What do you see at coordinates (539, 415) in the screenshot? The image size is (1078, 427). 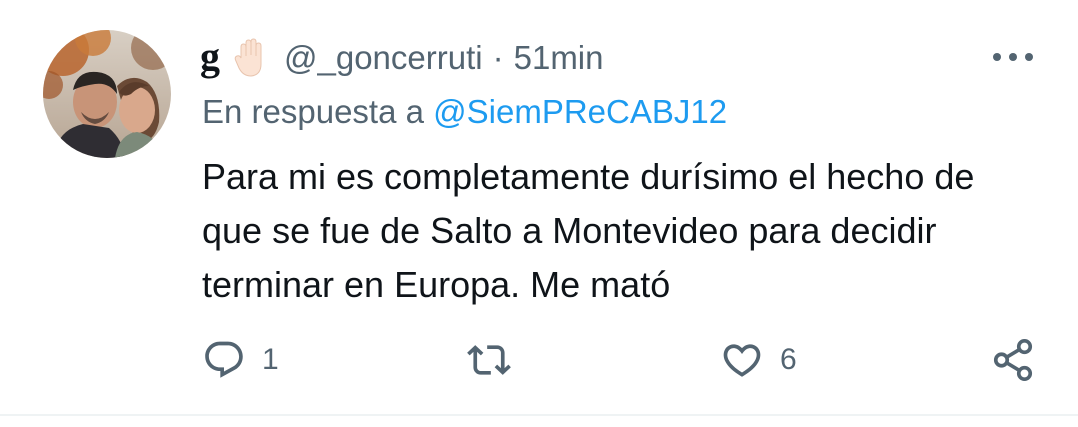 I see `tweet-divider` at bounding box center [539, 415].